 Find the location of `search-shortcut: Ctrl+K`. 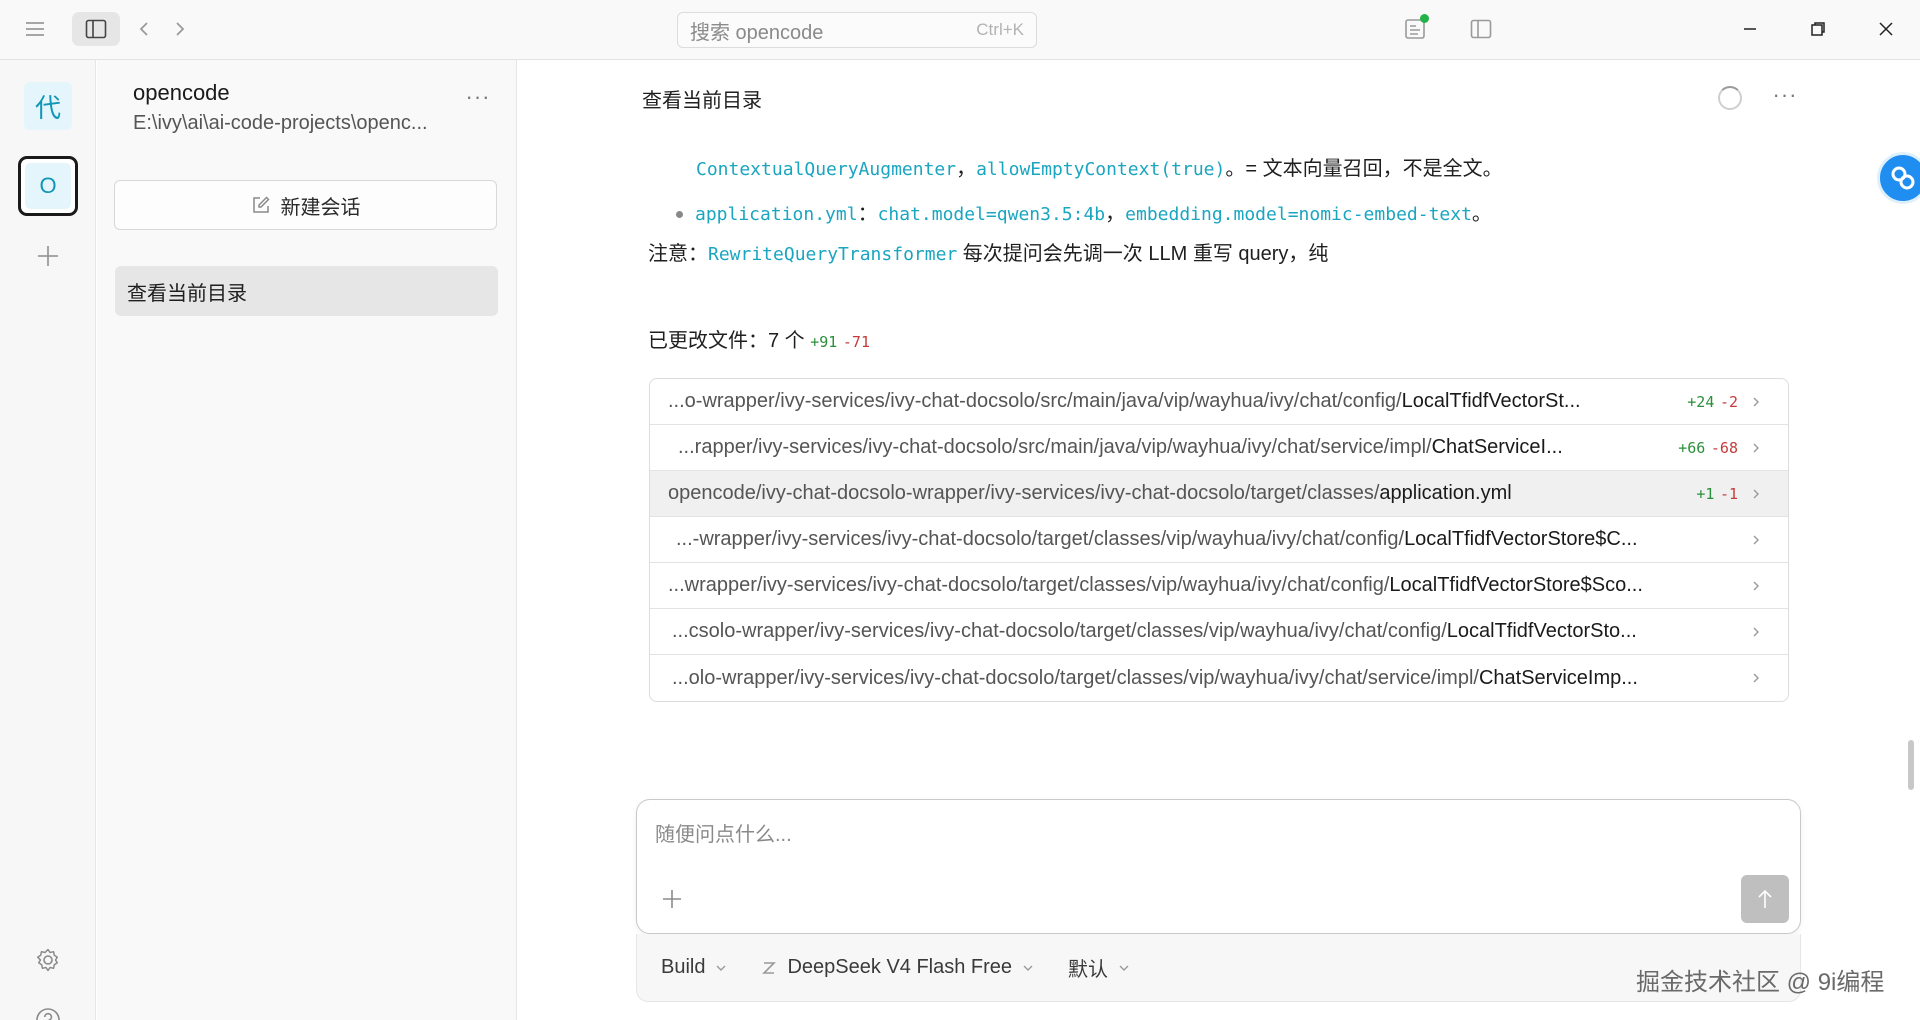

search-shortcut: Ctrl+K is located at coordinates (1000, 29).